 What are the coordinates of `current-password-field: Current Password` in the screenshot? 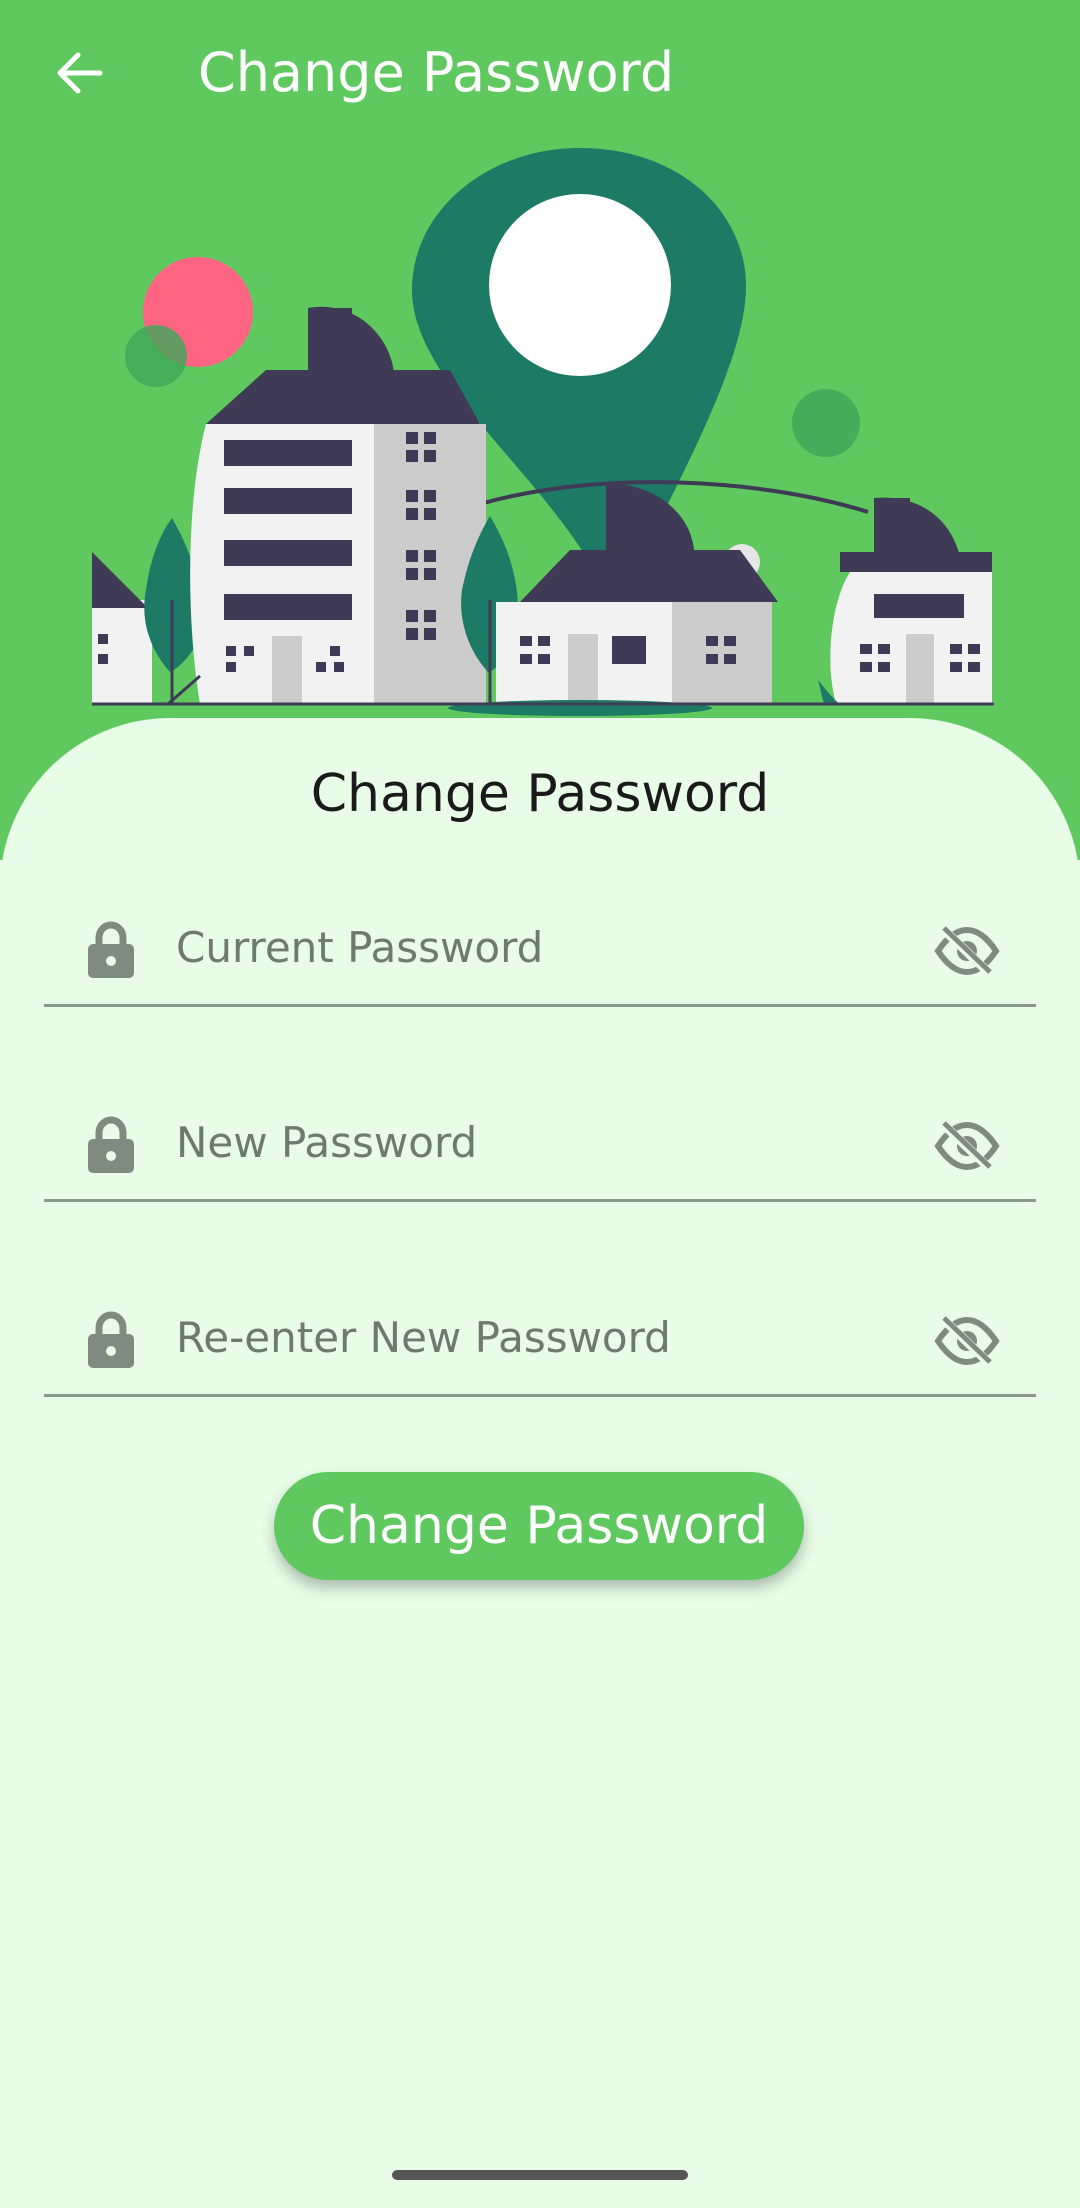 It's located at (540, 946).